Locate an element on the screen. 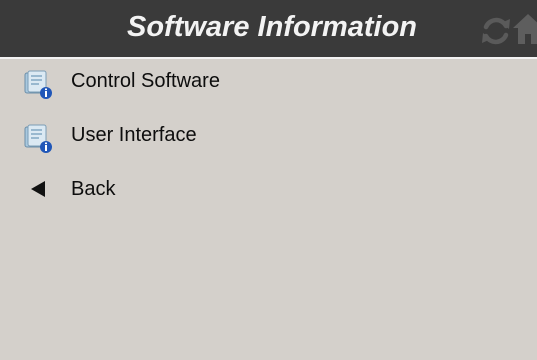 This screenshot has width=537, height=360. back-arrow-icon is located at coordinates (38, 189).